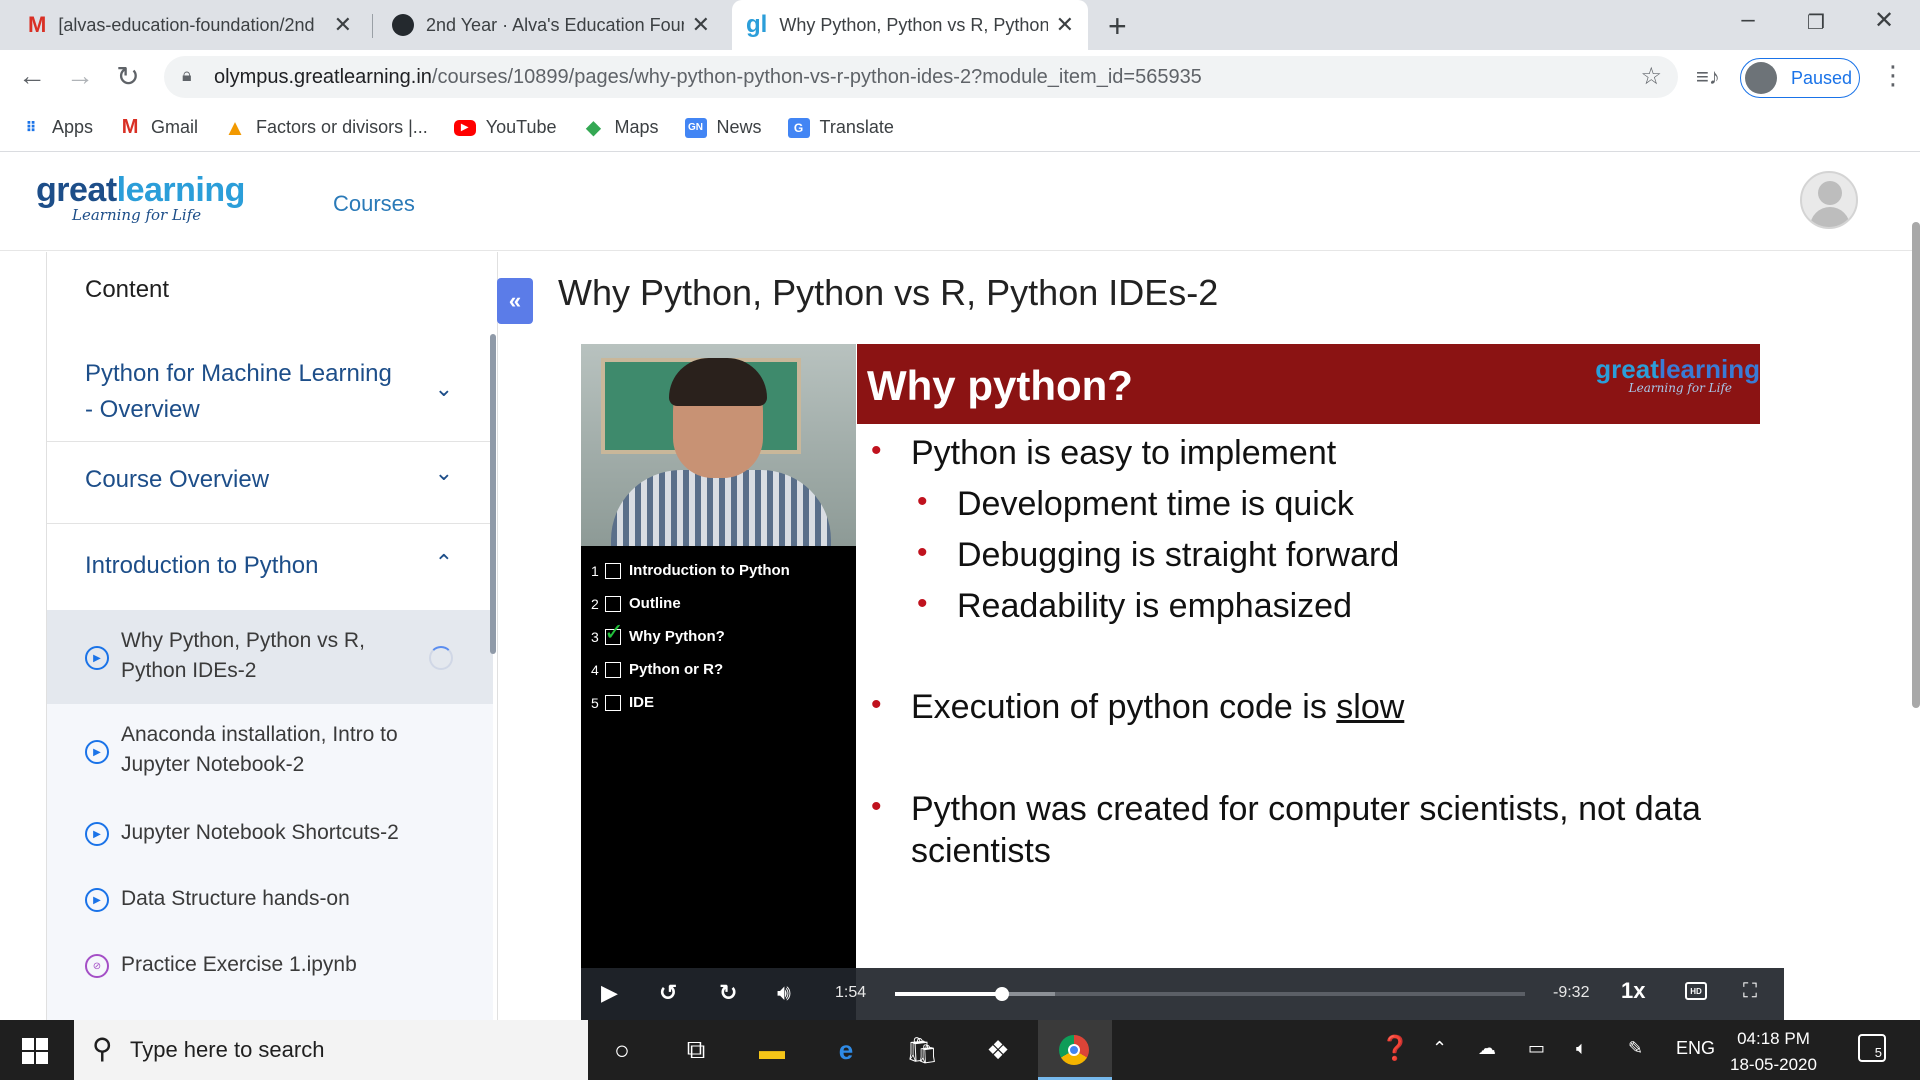 Image resolution: width=1920 pixels, height=1080 pixels. I want to click on outline-label: Introduction to Python, so click(709, 570).